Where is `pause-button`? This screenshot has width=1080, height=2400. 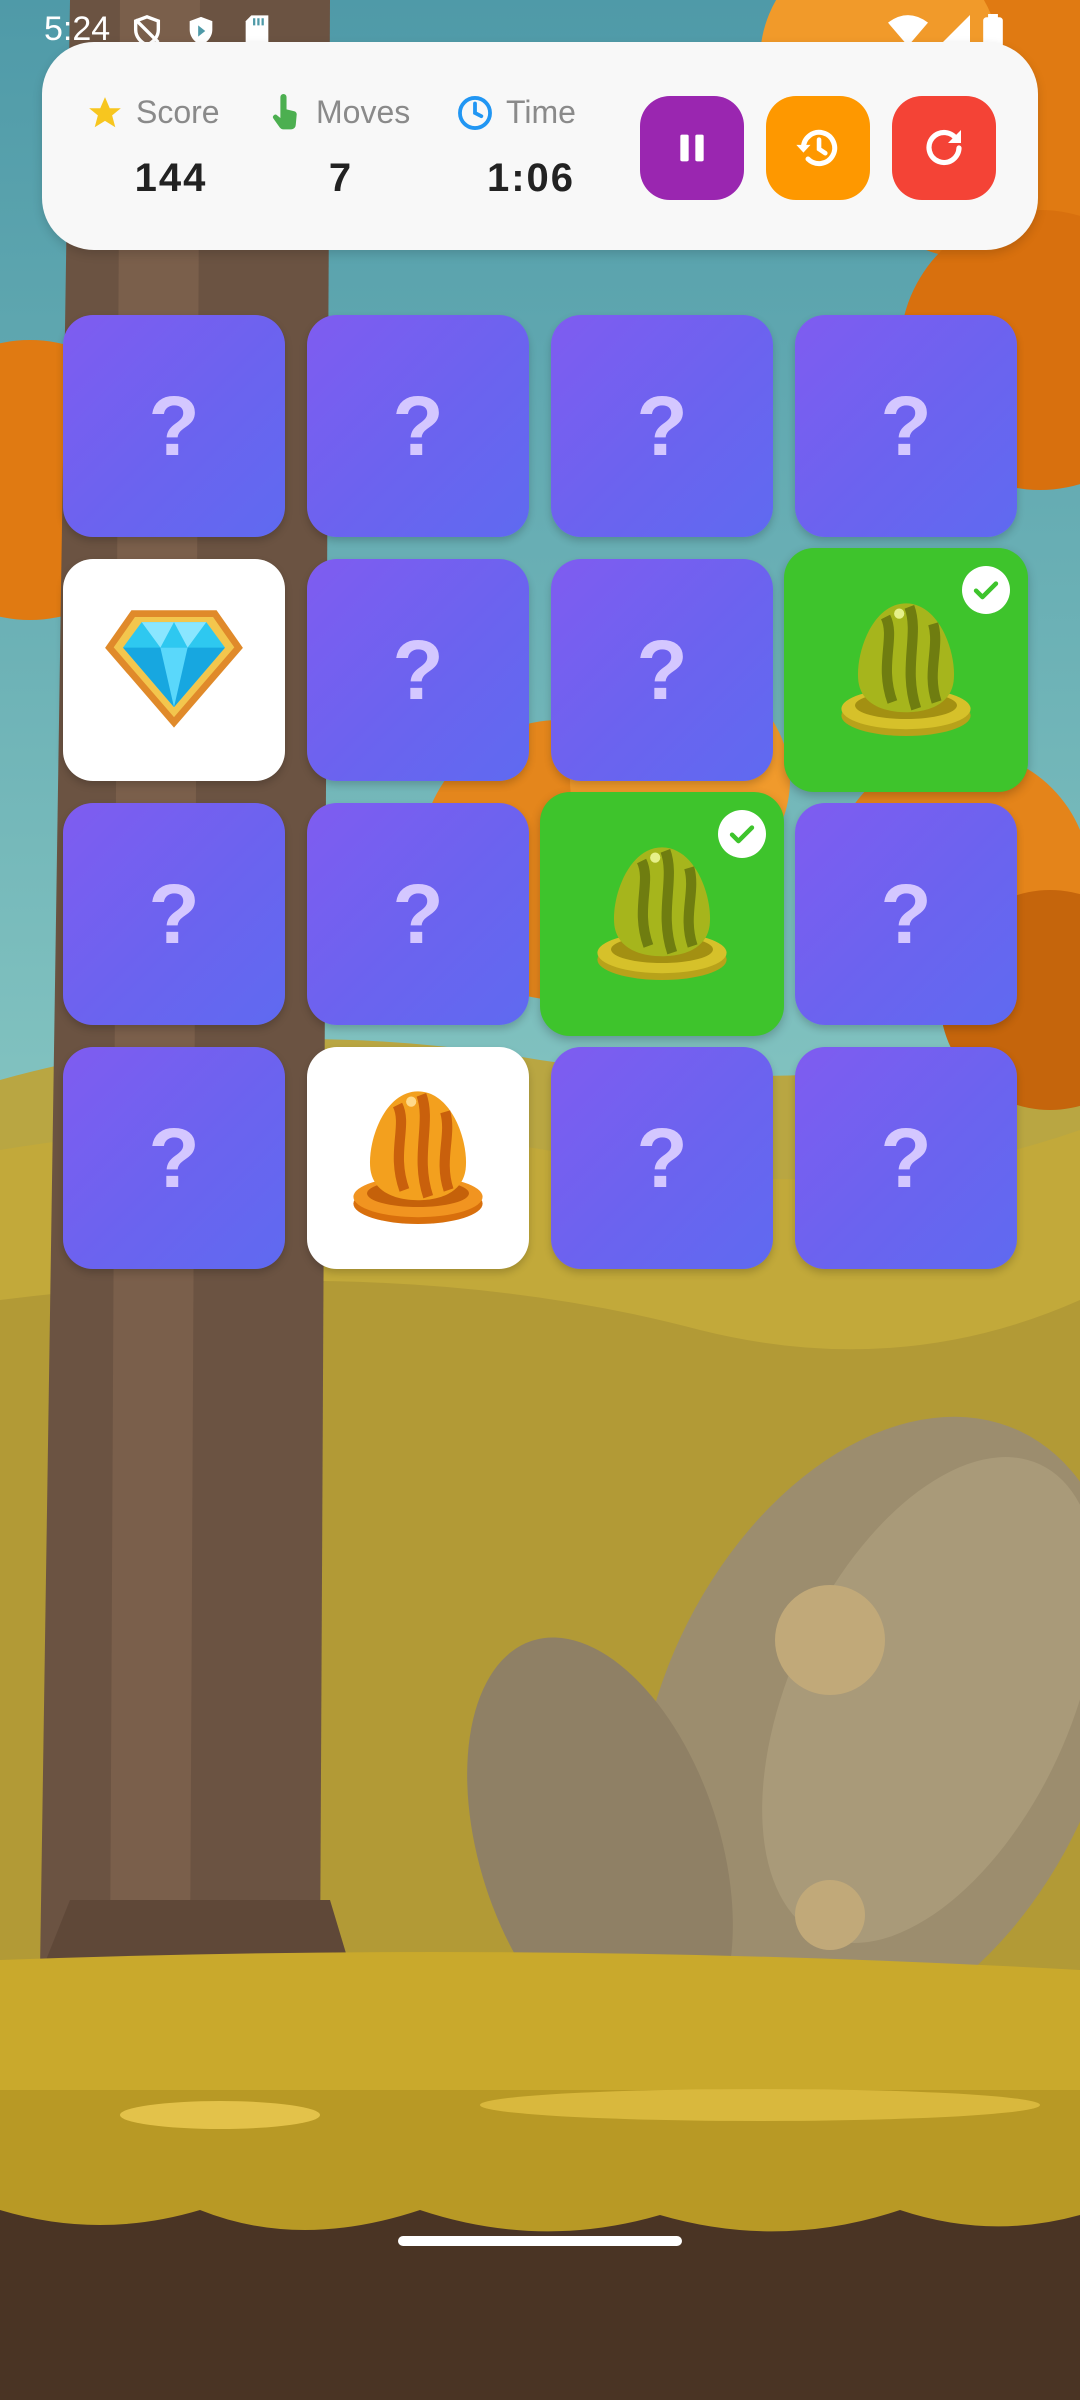
pause-button is located at coordinates (692, 148).